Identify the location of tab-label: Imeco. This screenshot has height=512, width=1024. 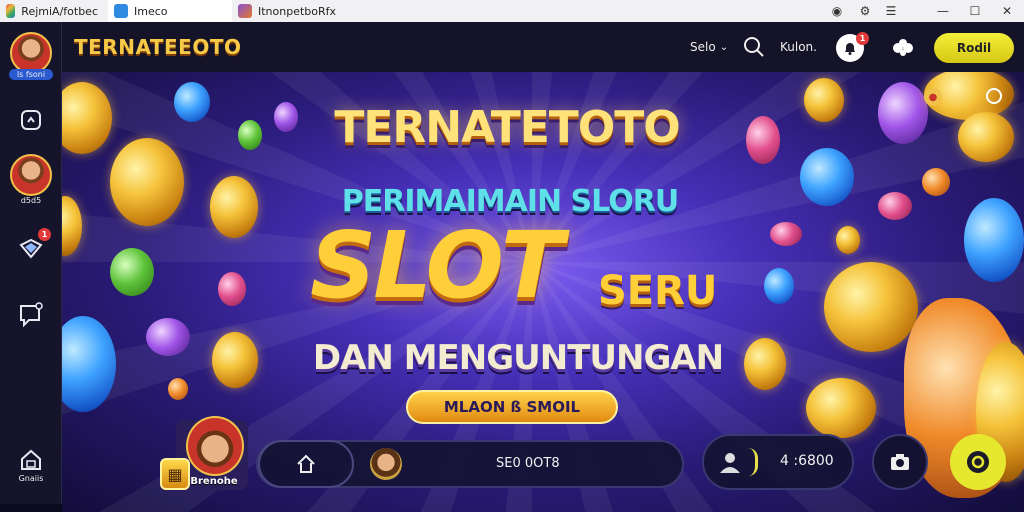
(151, 11).